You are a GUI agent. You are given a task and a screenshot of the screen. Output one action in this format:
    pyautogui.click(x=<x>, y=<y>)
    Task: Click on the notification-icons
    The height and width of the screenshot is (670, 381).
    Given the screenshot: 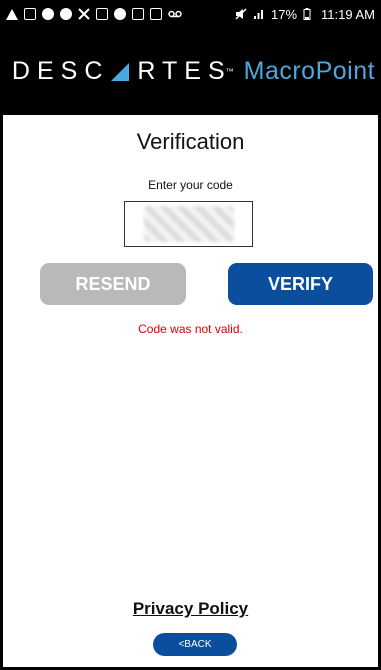 What is the action you would take?
    pyautogui.click(x=94, y=14)
    